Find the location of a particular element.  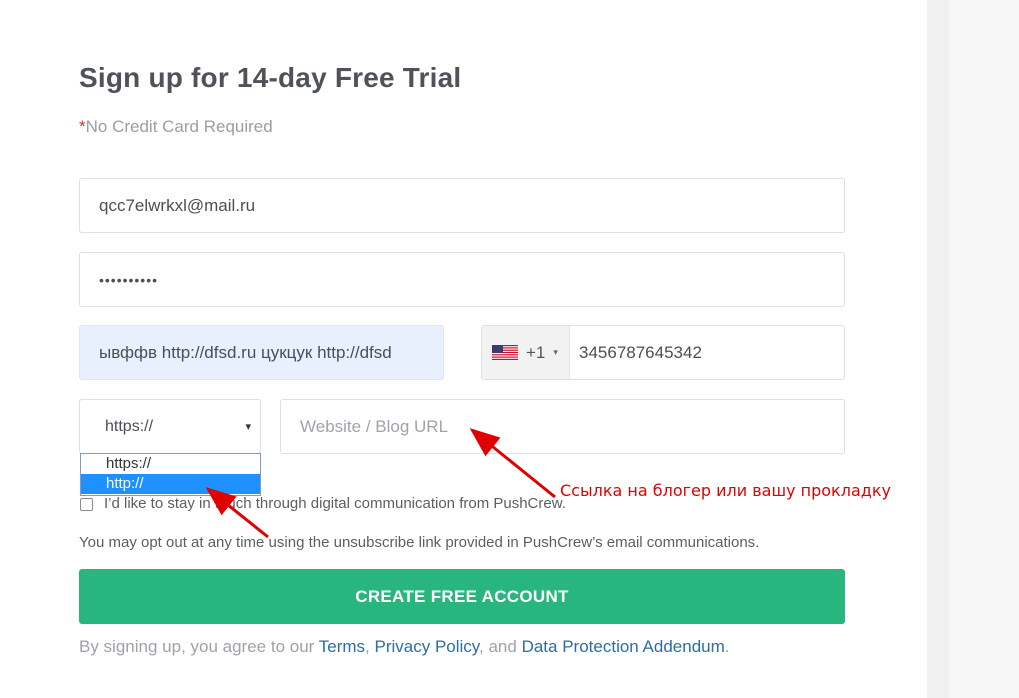

us-flag-icon is located at coordinates (505, 352).